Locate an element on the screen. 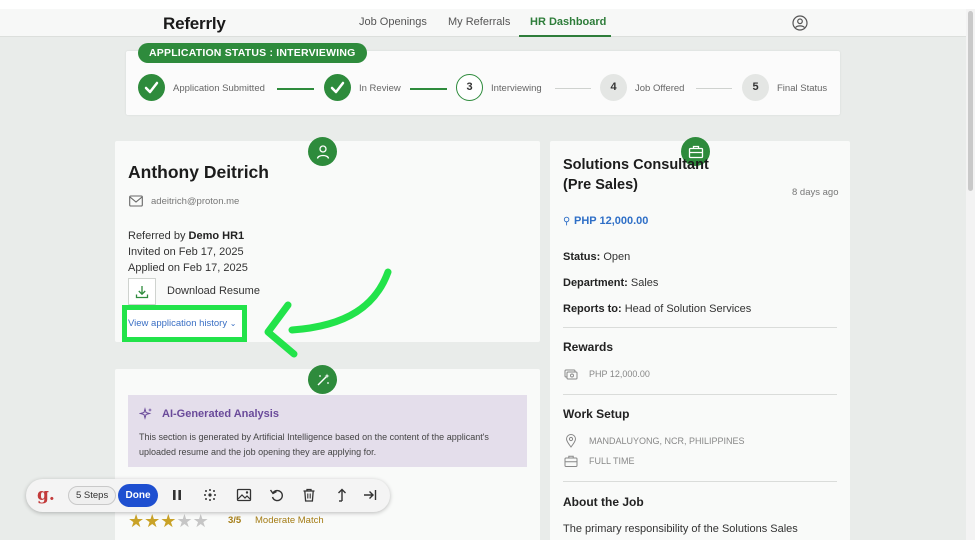 Image resolution: width=975 pixels, height=548 pixels. candidate-name: Anthony Deitrich is located at coordinates (198, 172).